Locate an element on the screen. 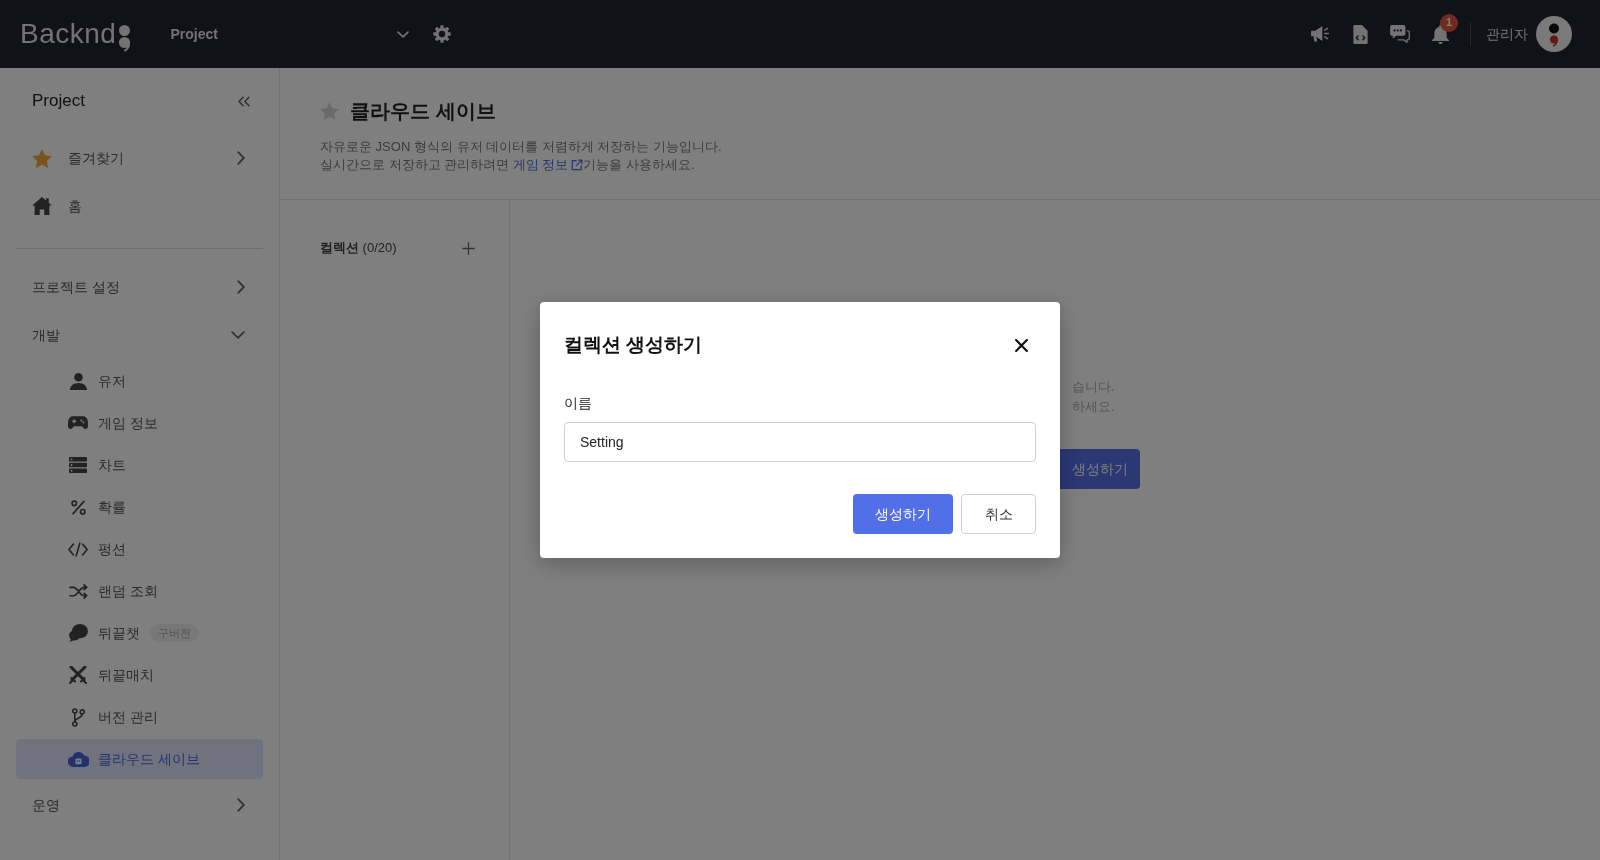 The image size is (1600, 860). sidebar-item: 유저 is located at coordinates (139, 381).